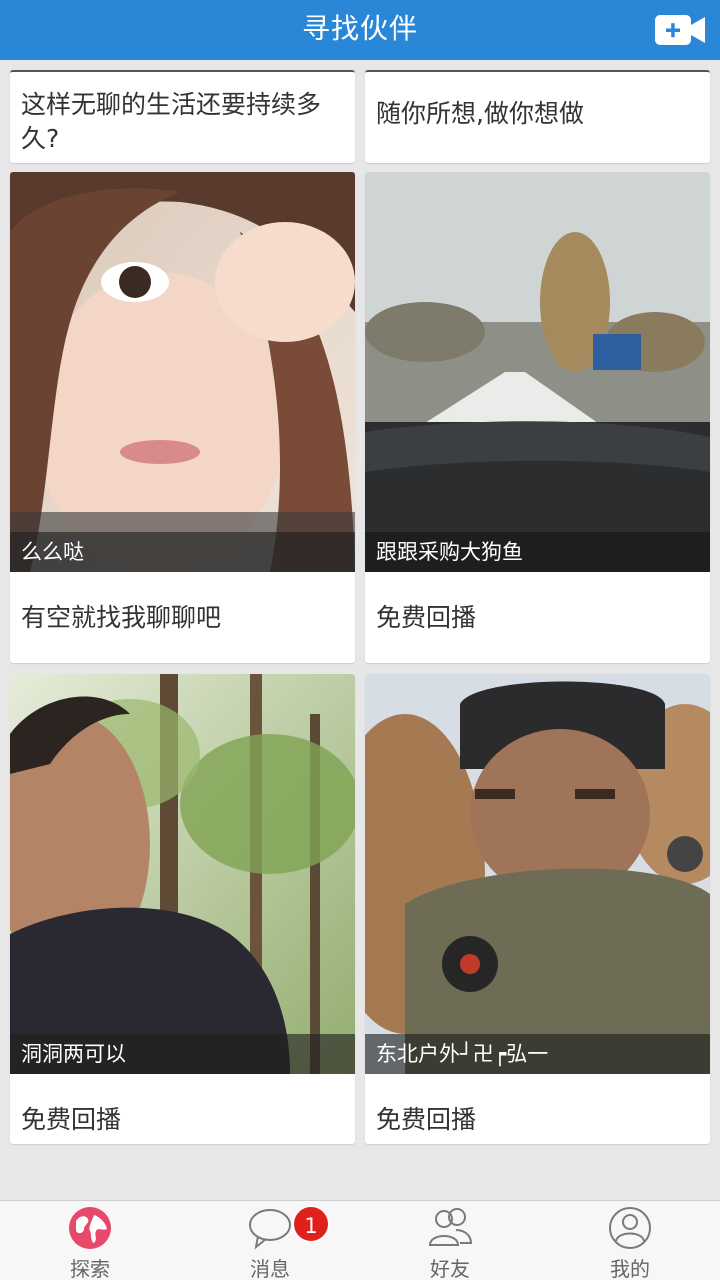 The height and width of the screenshot is (1280, 720). What do you see at coordinates (182, 552) in the screenshot?
I see `photo-caption: 么么哒` at bounding box center [182, 552].